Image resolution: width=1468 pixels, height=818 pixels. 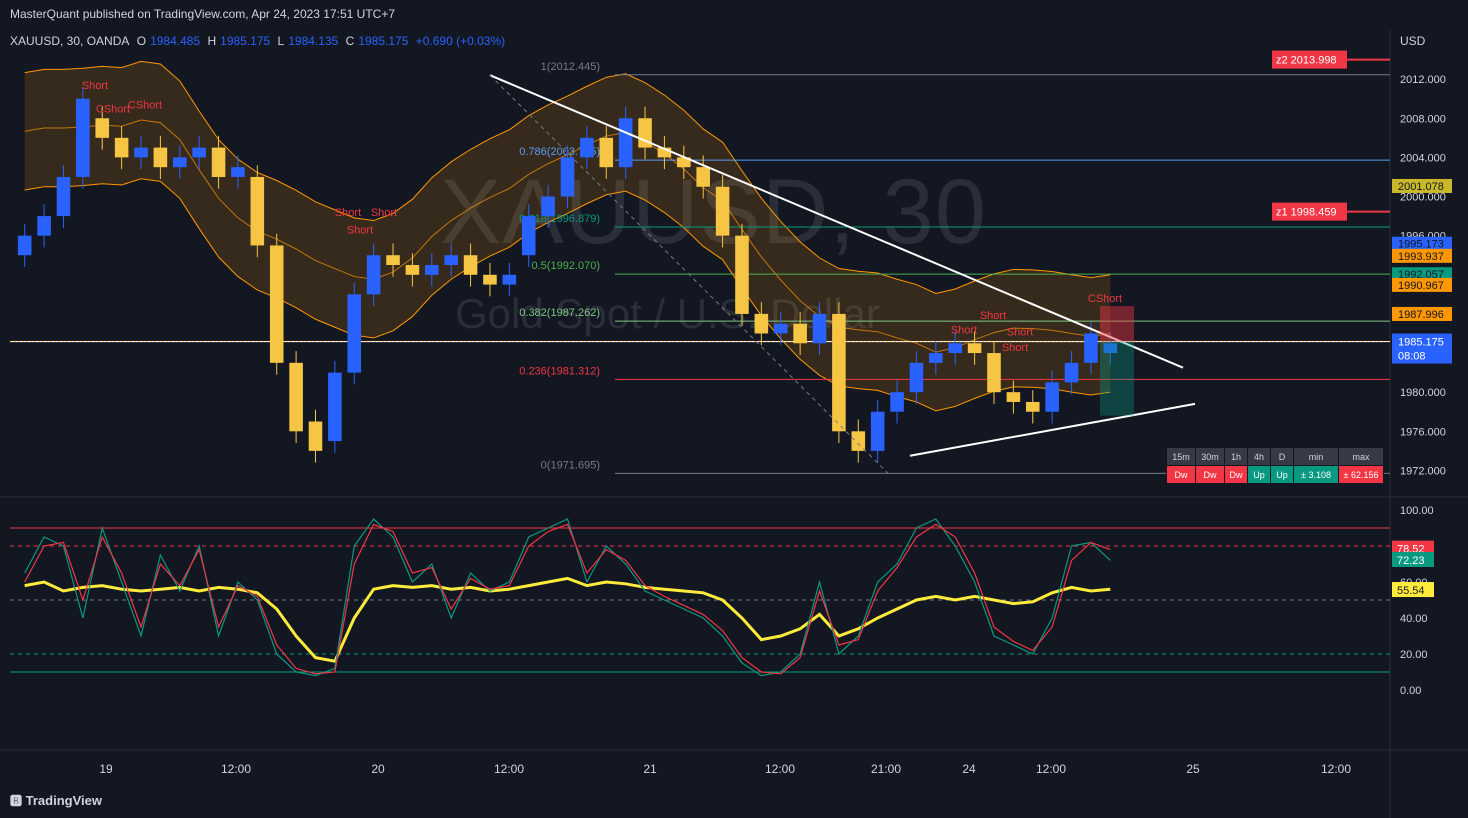 What do you see at coordinates (570, 465) in the screenshot?
I see `fib-level-label: 0(1971.695)` at bounding box center [570, 465].